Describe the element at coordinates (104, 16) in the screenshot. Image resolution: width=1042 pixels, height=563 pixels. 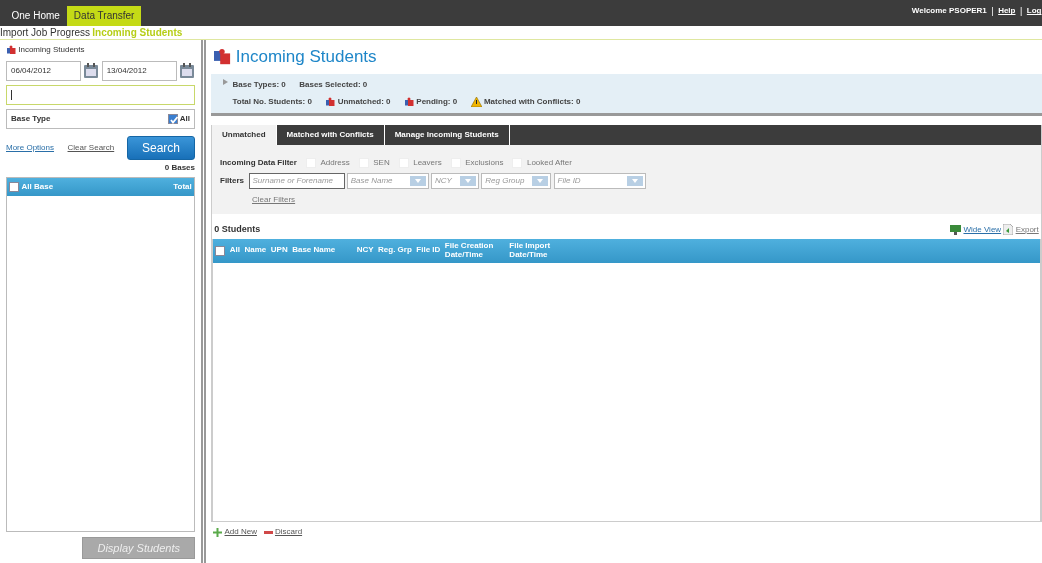
I see `nav-tab: Data Transfer` at that location.